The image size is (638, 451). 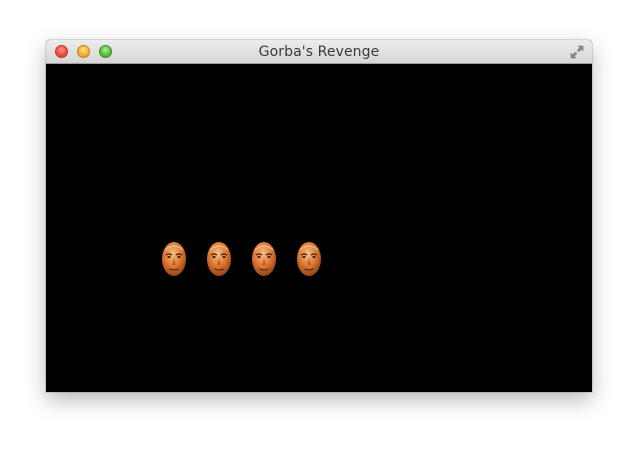 I want to click on title-bar: Gorba's Revenge, so click(x=319, y=52).